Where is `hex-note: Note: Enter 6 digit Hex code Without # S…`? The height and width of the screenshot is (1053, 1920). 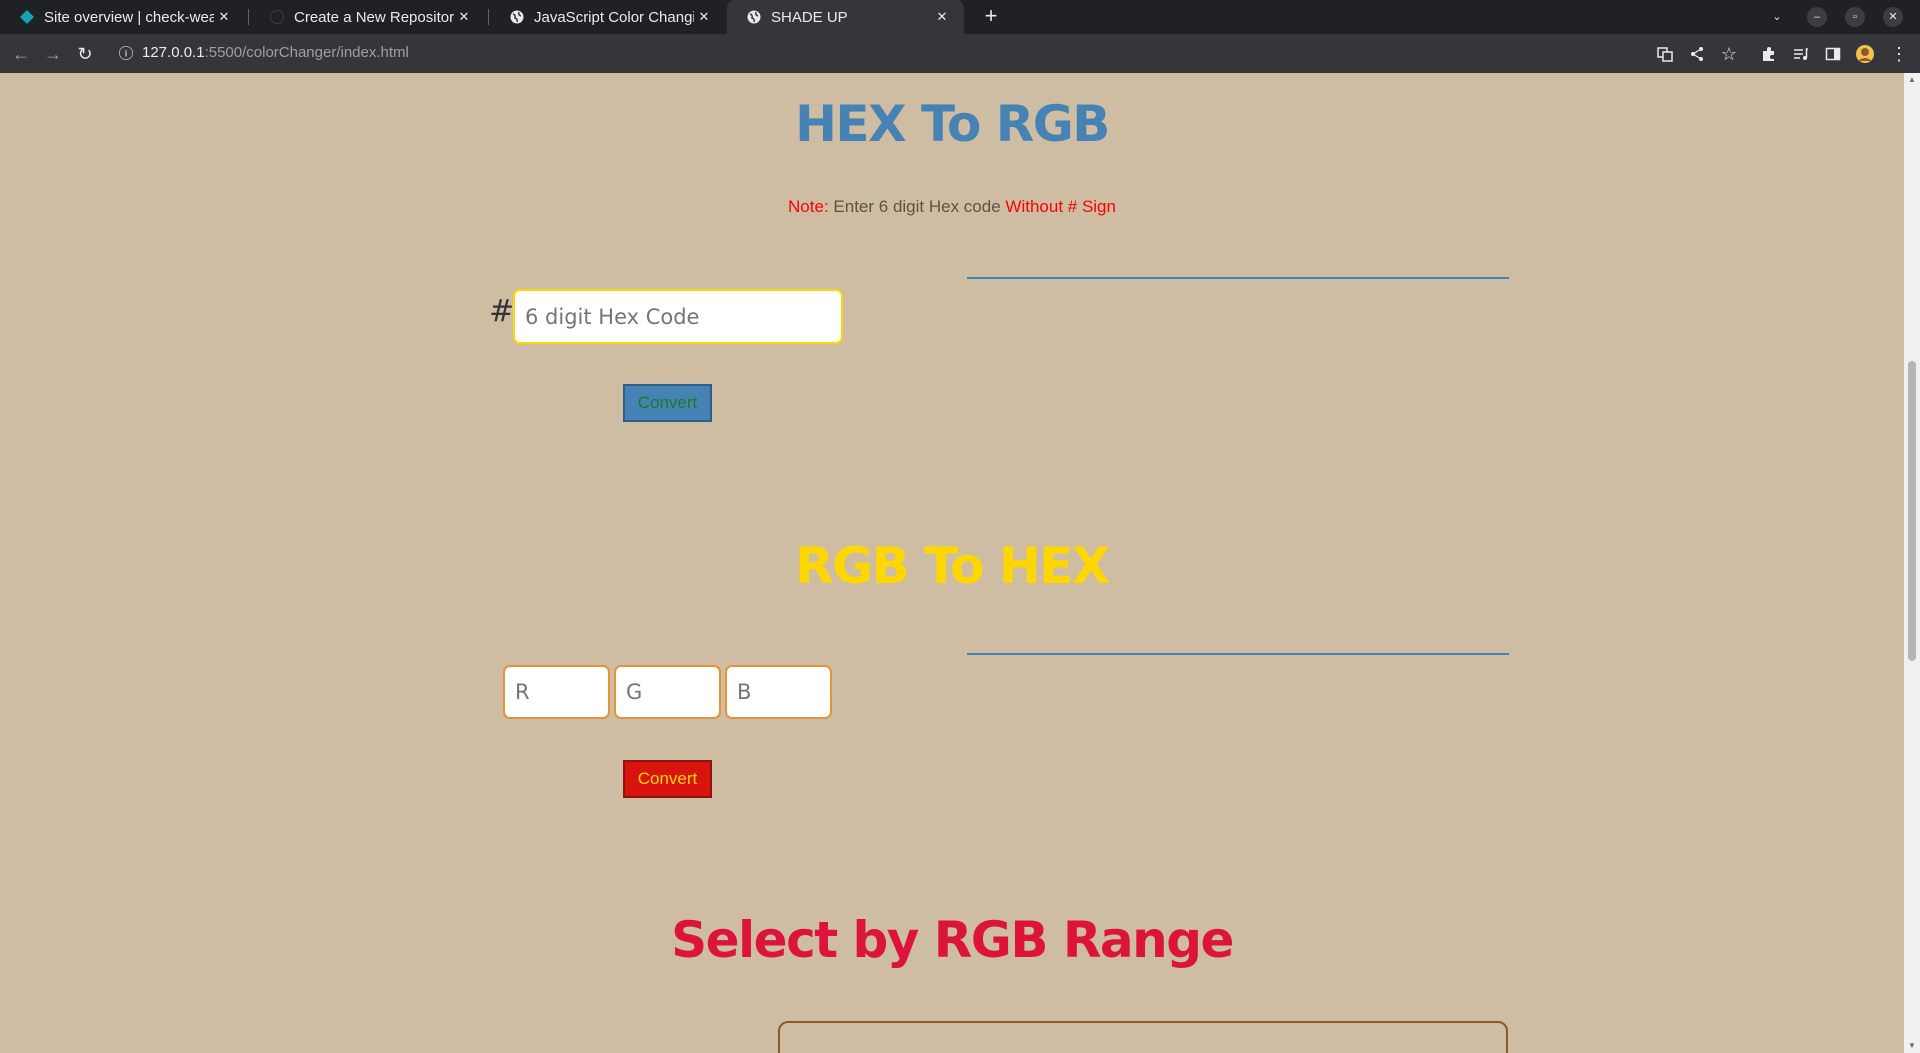
hex-note: Note: Enter 6 digit Hex code Without # S… is located at coordinates (952, 207).